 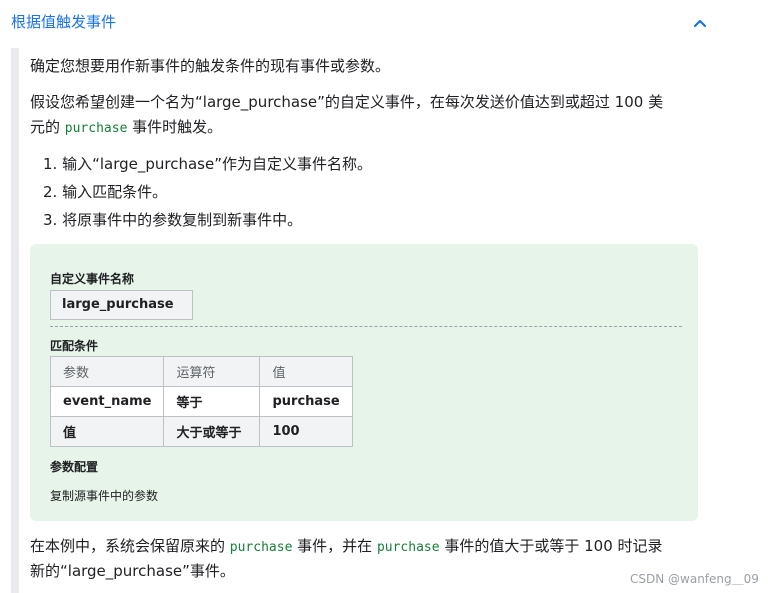 I want to click on example-text-suffix: 事件时触发。, so click(x=175, y=127).